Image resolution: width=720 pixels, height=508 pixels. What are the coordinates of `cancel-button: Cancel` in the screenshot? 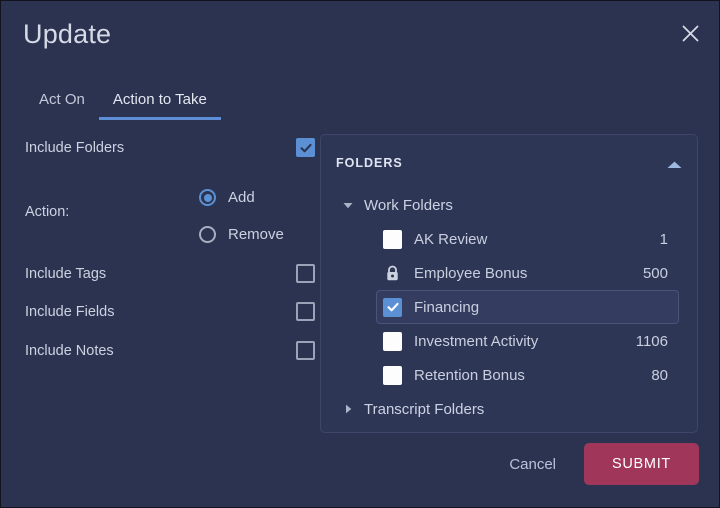 It's located at (532, 464).